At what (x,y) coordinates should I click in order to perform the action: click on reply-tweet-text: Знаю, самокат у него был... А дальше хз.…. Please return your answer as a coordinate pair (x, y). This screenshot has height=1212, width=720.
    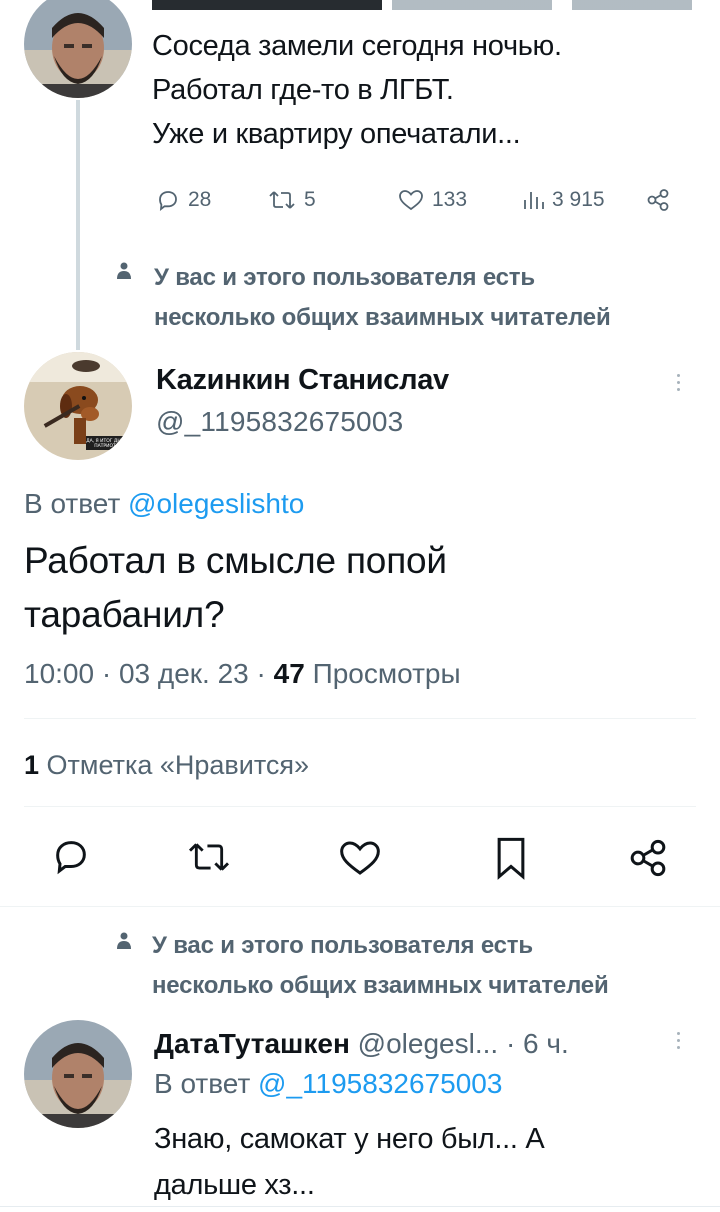
    Looking at the image, I should click on (349, 1162).